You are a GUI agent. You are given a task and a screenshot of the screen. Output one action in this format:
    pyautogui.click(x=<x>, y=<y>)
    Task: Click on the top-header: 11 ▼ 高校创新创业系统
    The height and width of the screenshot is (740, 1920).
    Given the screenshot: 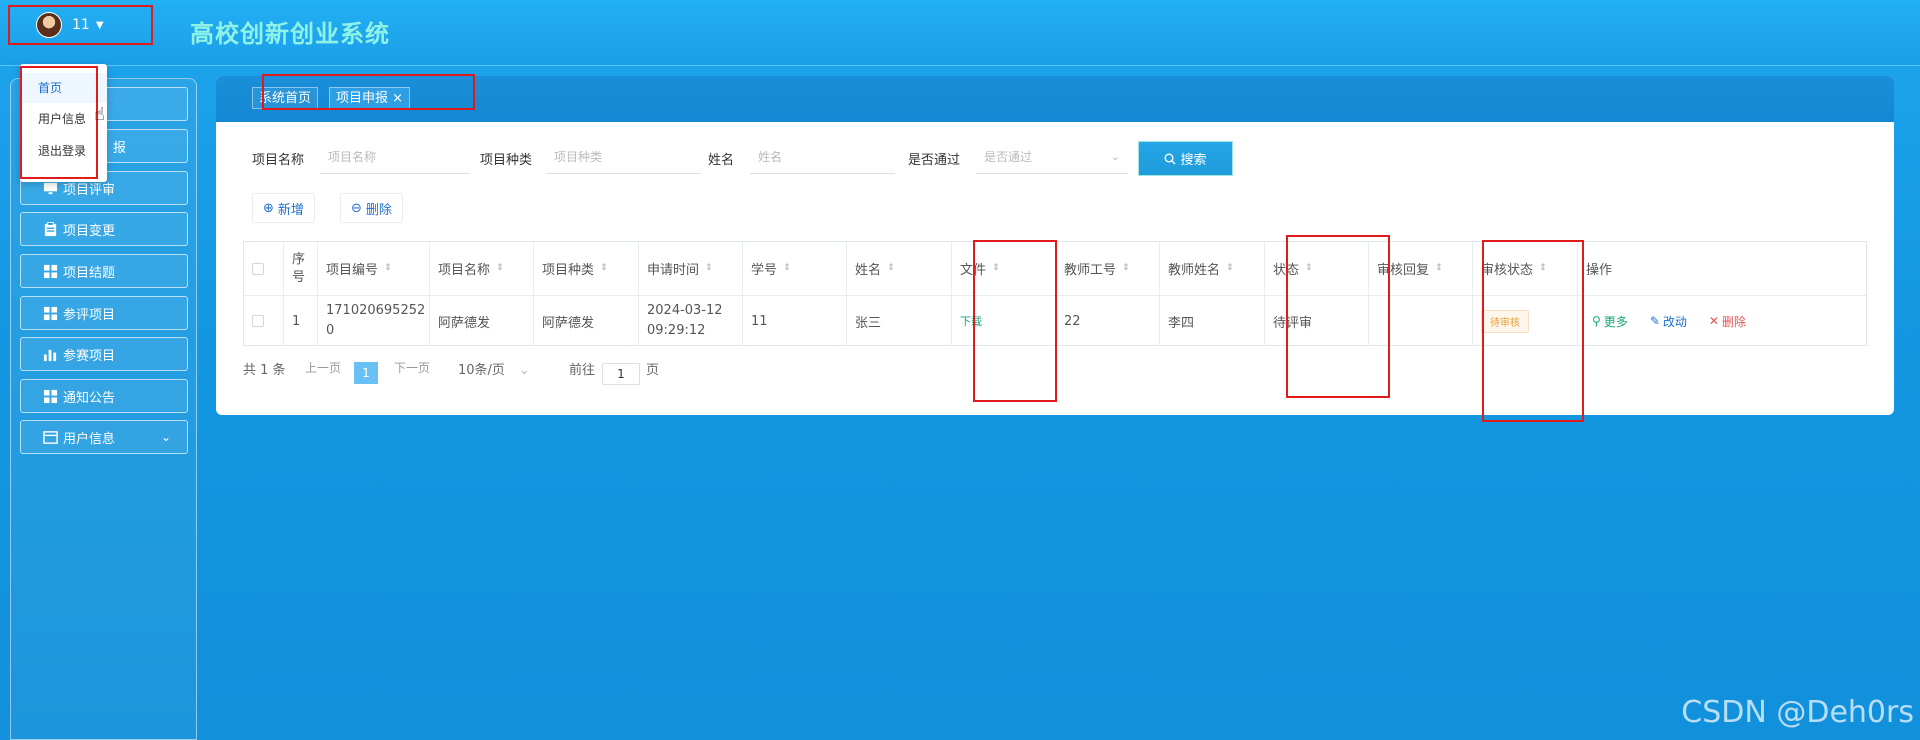 What is the action you would take?
    pyautogui.click(x=960, y=33)
    